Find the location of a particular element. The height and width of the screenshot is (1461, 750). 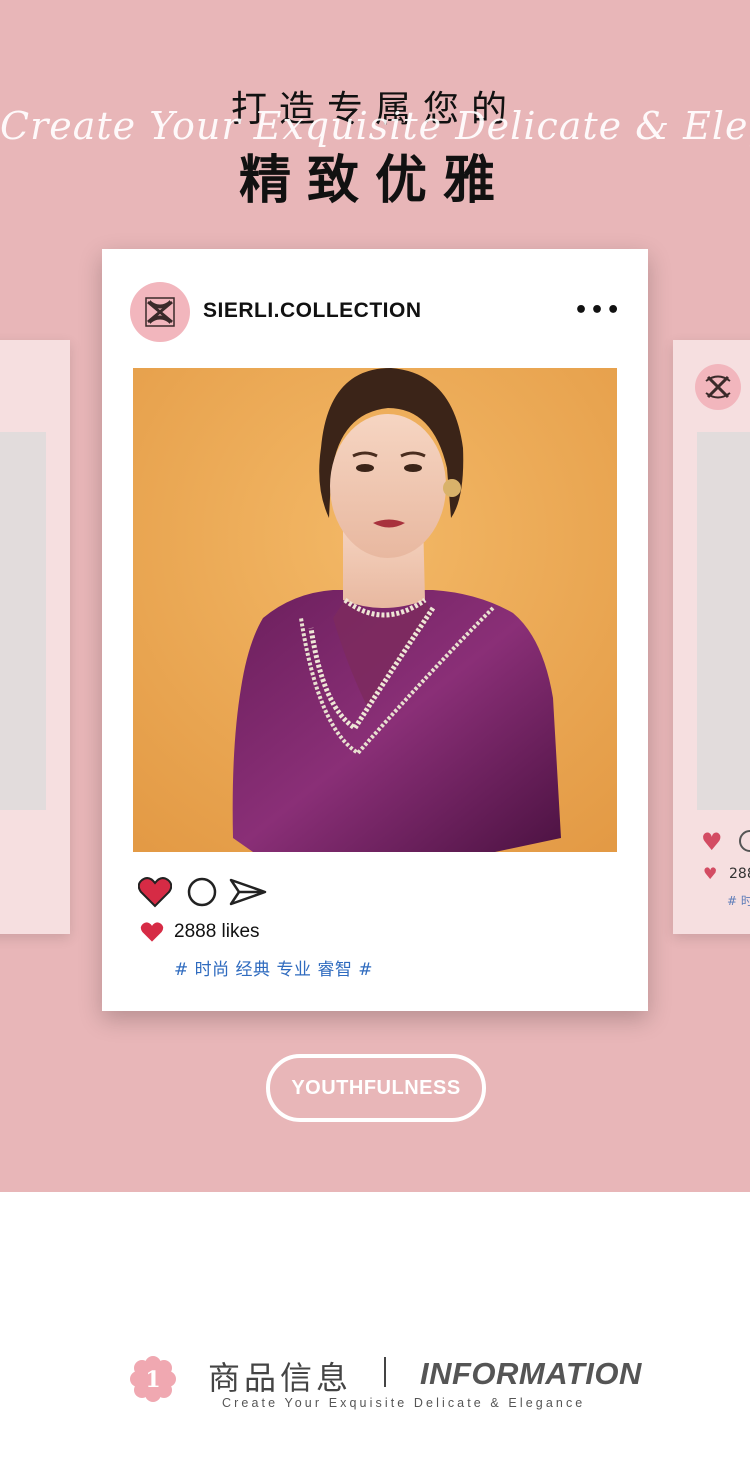

share-icon is located at coordinates (248, 892).